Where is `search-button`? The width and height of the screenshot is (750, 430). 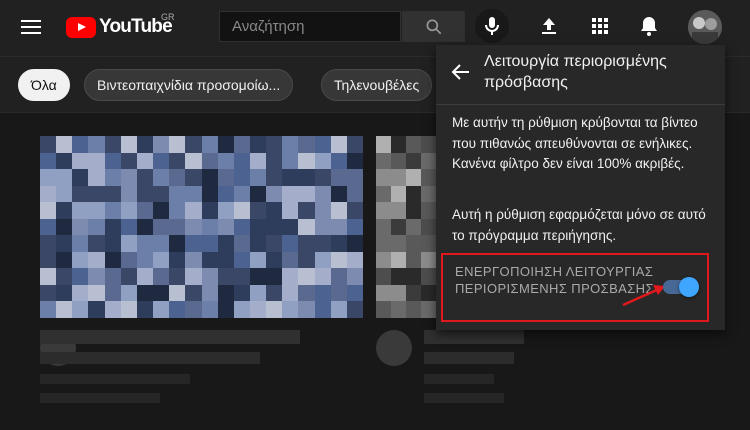
search-button is located at coordinates (433, 26).